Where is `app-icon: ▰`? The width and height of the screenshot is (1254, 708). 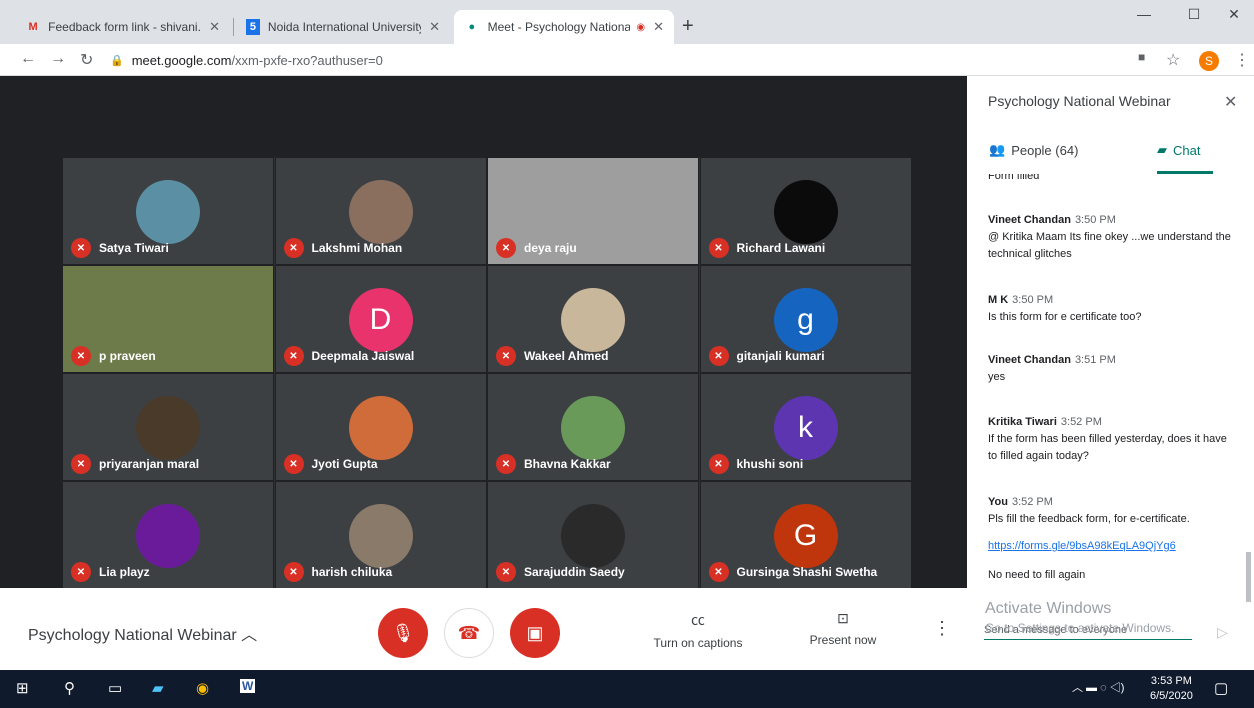 app-icon: ▰ is located at coordinates (158, 688).